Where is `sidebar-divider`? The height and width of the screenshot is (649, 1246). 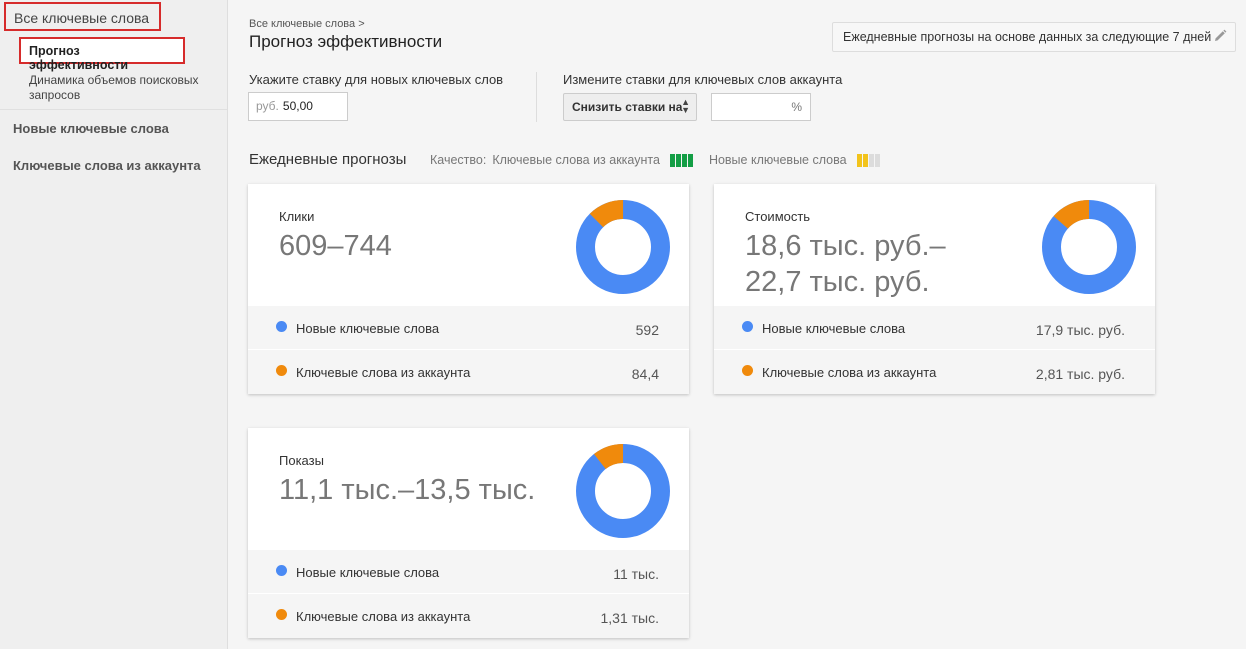 sidebar-divider is located at coordinates (113, 109).